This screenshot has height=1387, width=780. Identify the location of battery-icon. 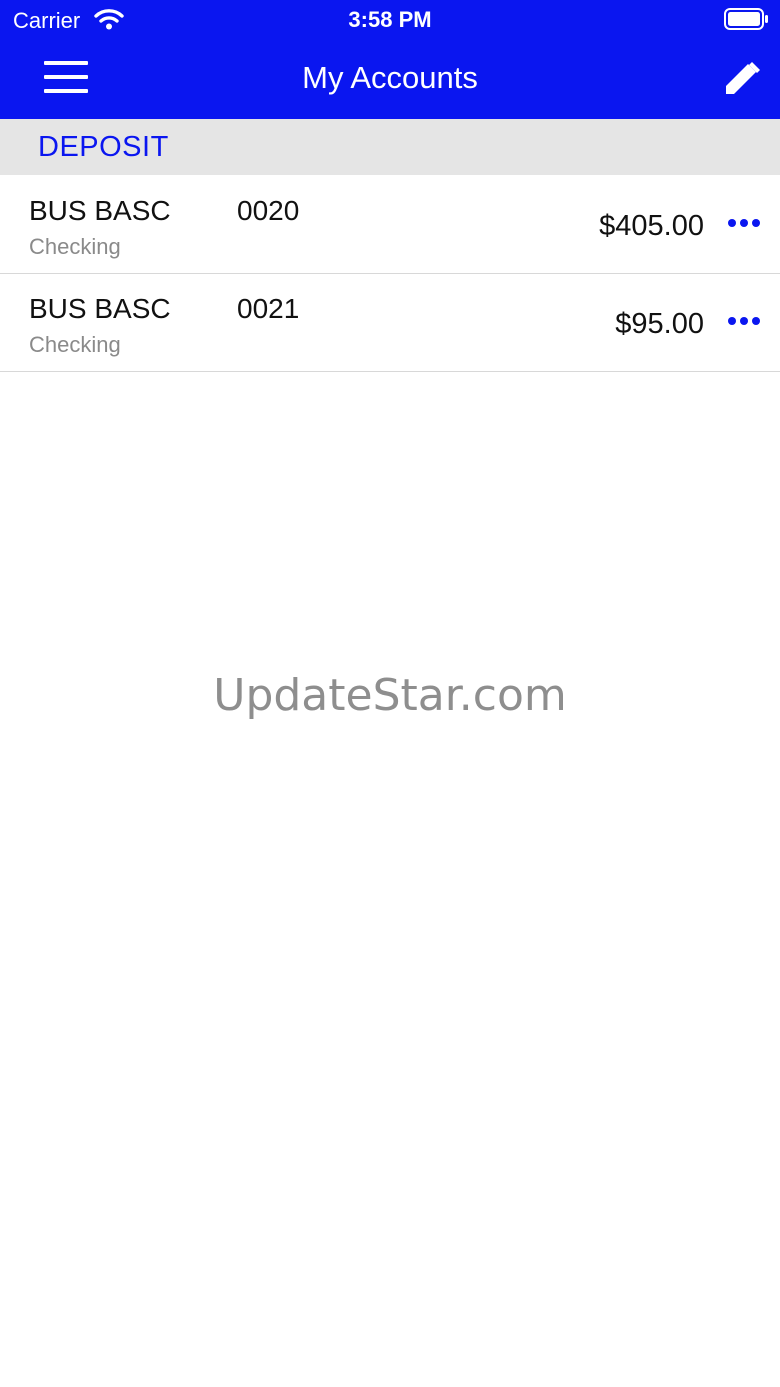
(747, 21).